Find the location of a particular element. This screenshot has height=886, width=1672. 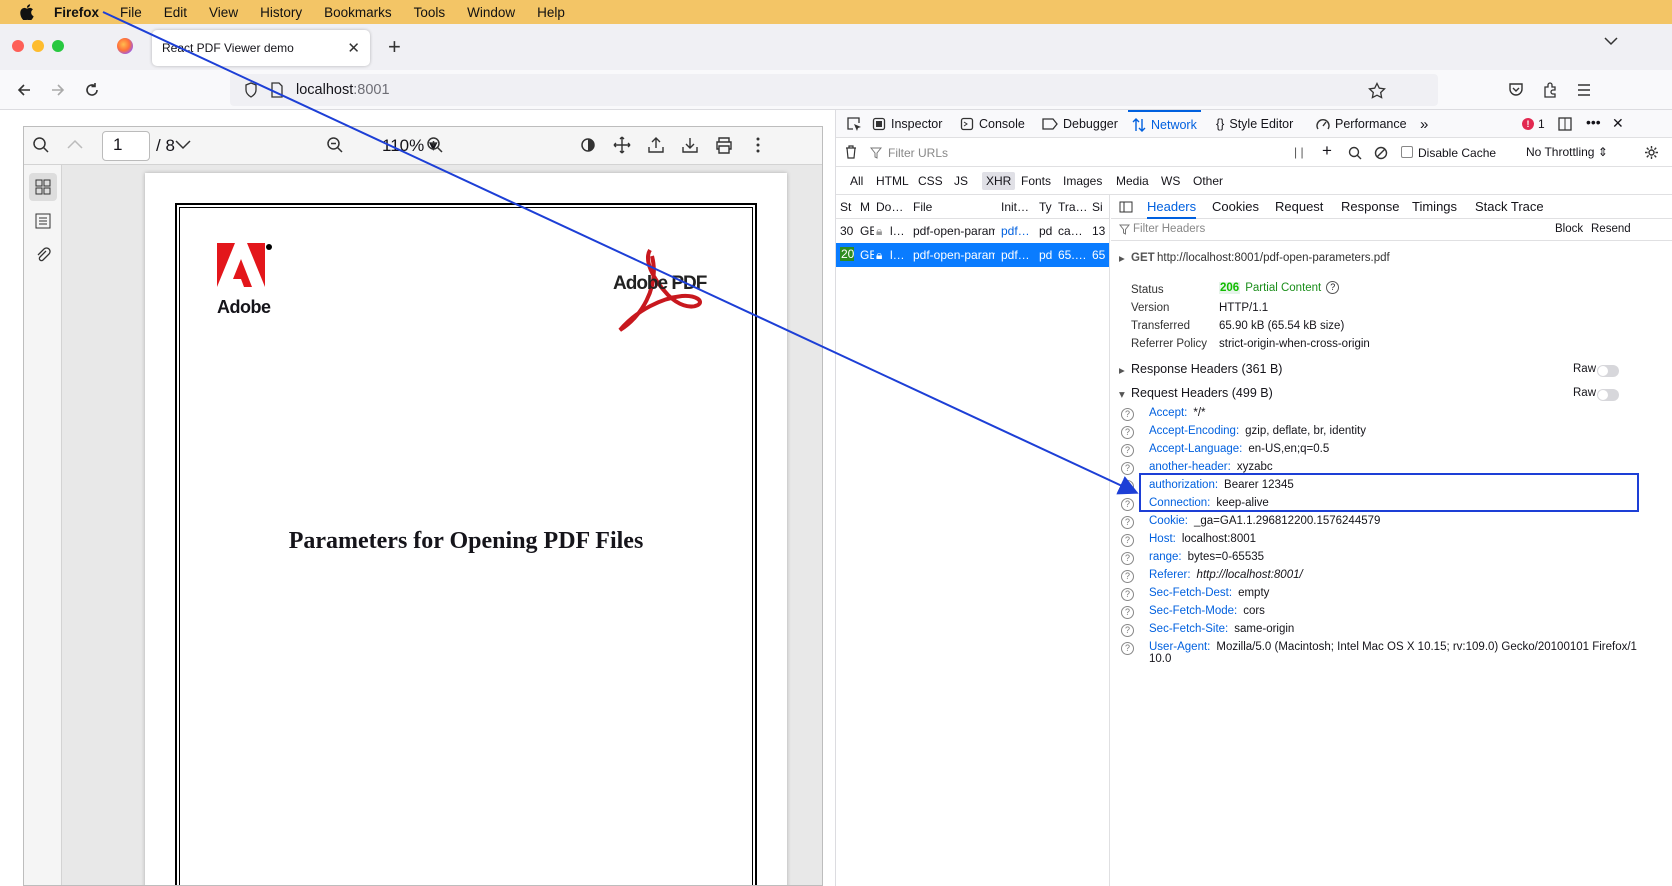

devtools-options-icon: ••• is located at coordinates (1593, 122).